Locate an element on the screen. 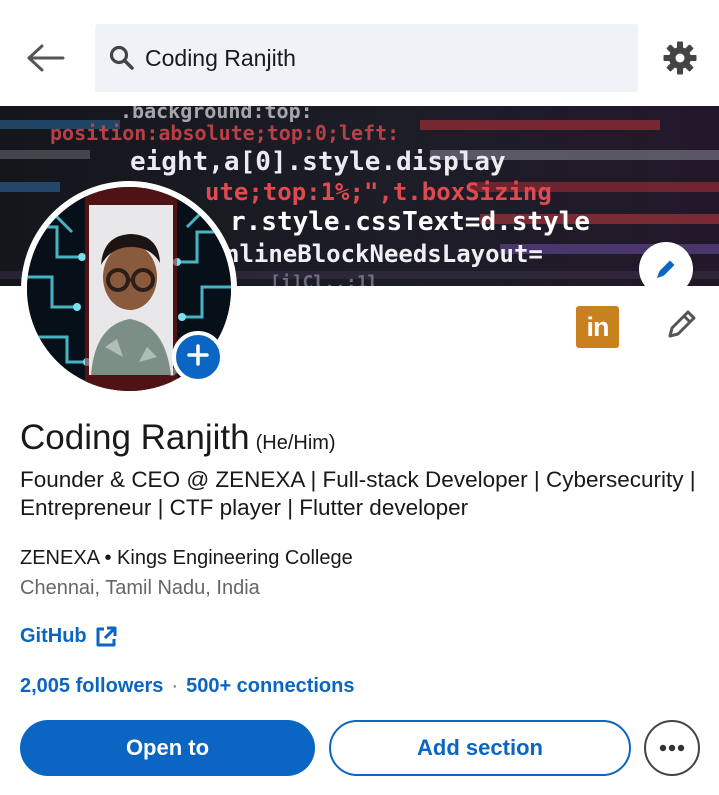 This screenshot has height=795, width=719. top-bar: Coding Ranjith is located at coordinates (359, 53).